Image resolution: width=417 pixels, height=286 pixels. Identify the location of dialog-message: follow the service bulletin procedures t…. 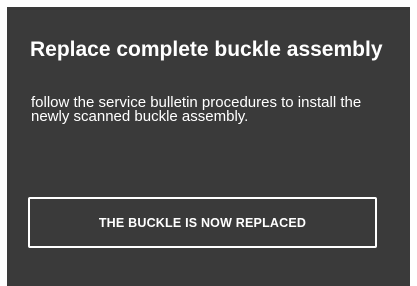
(196, 109).